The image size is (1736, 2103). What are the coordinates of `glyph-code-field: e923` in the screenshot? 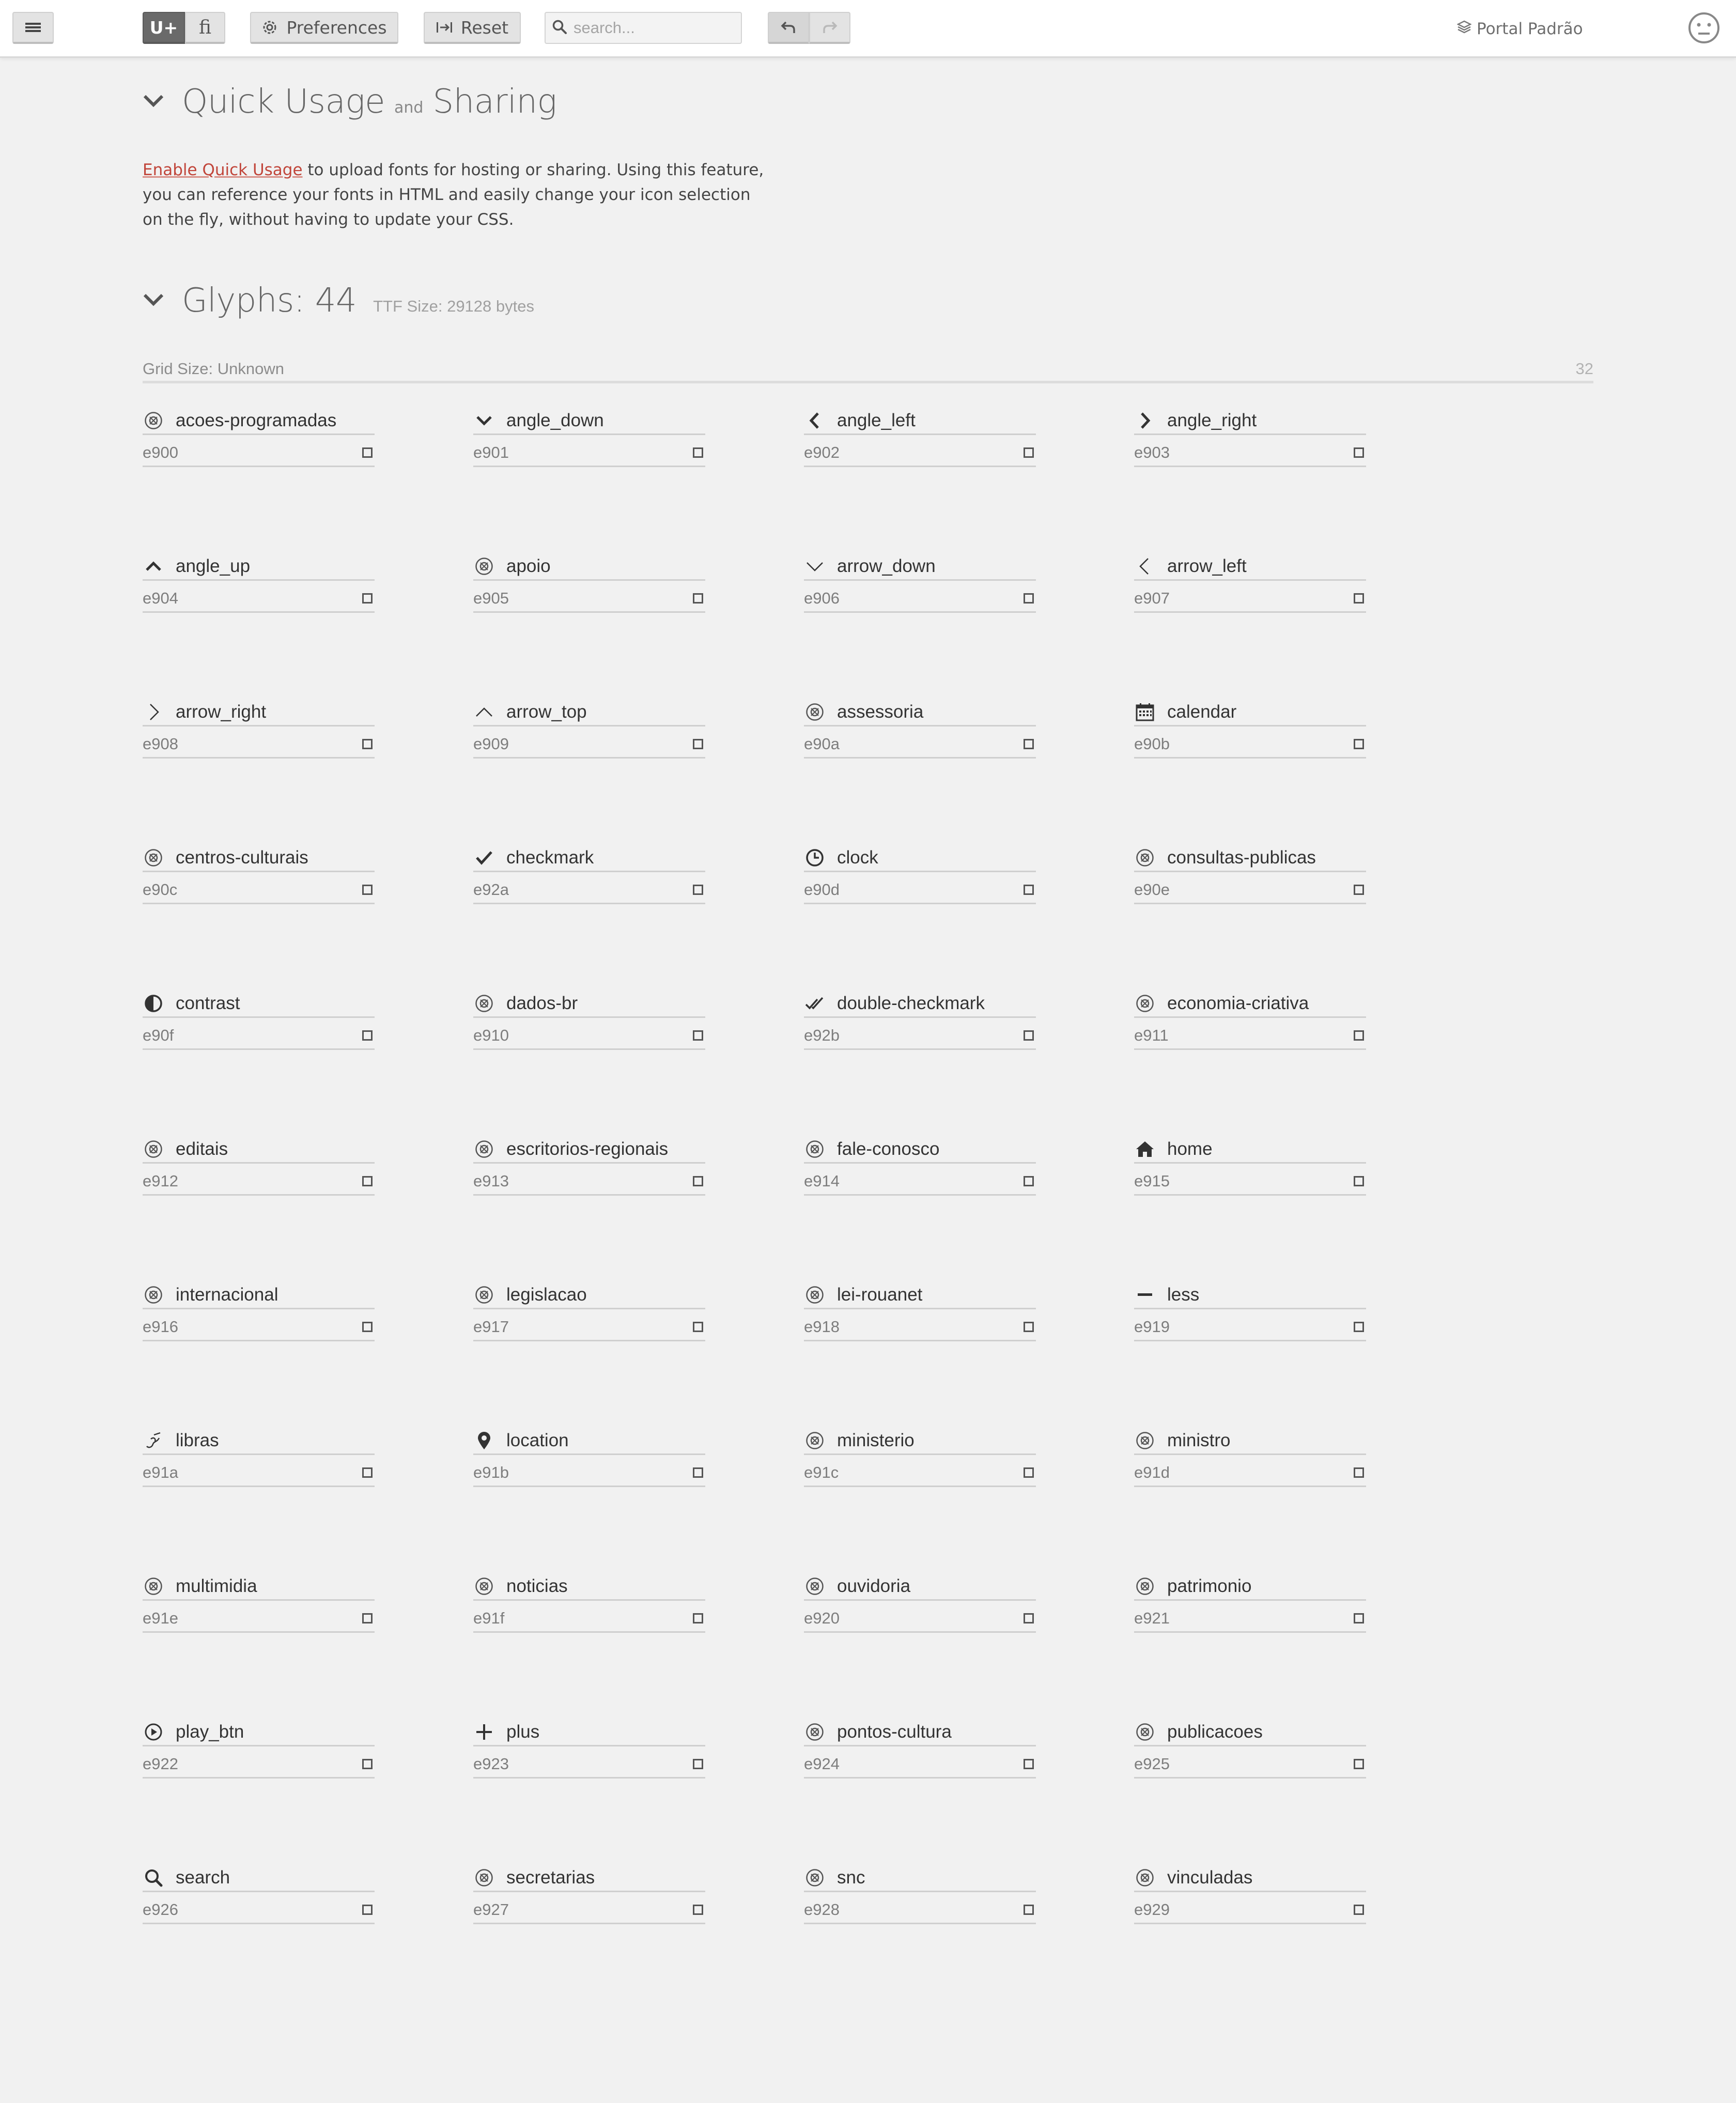 It's located at (589, 1765).